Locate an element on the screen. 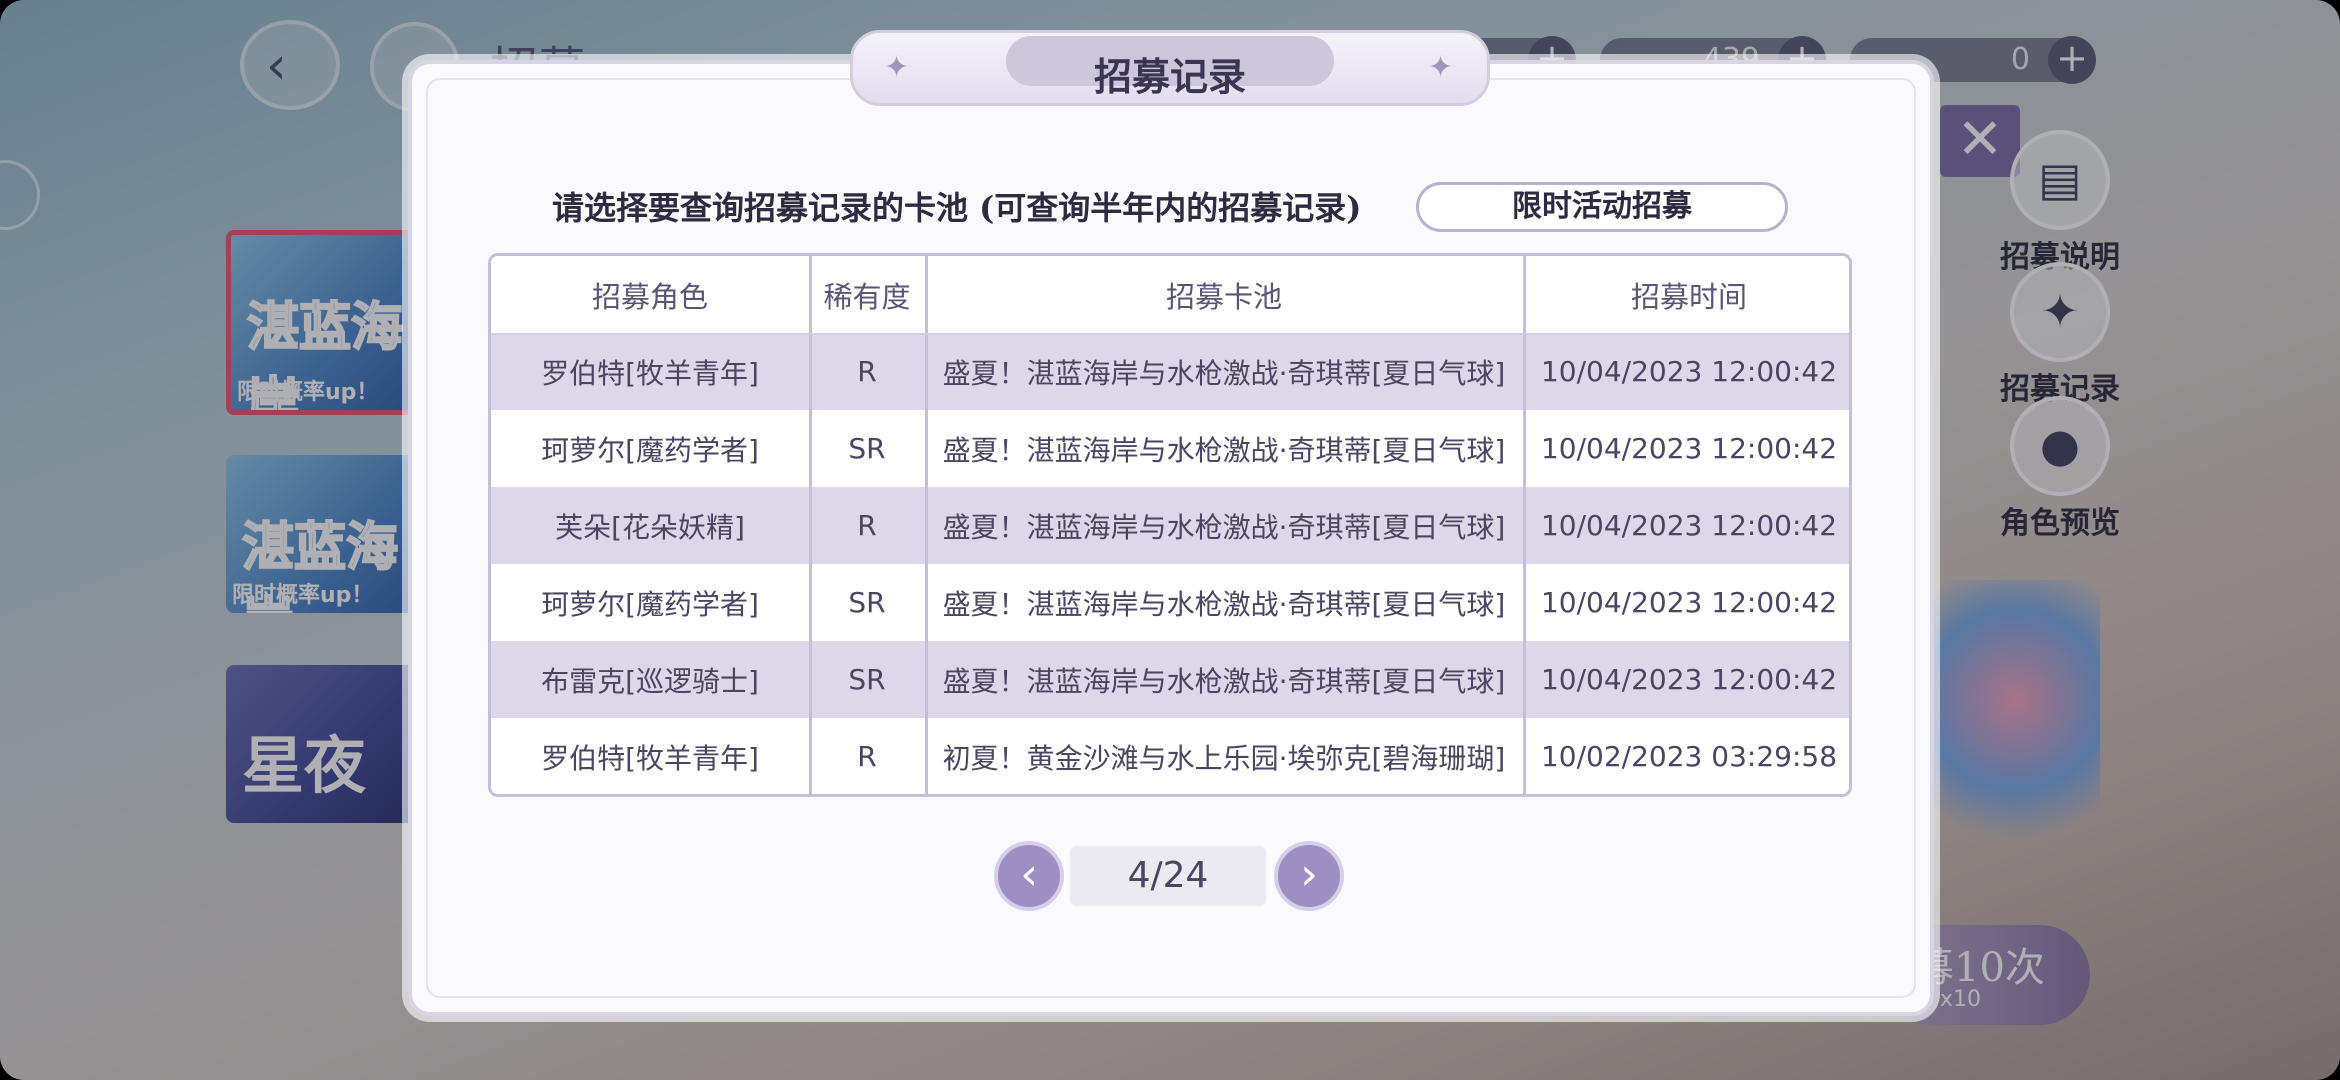  next-page-button: › is located at coordinates (1309, 876).